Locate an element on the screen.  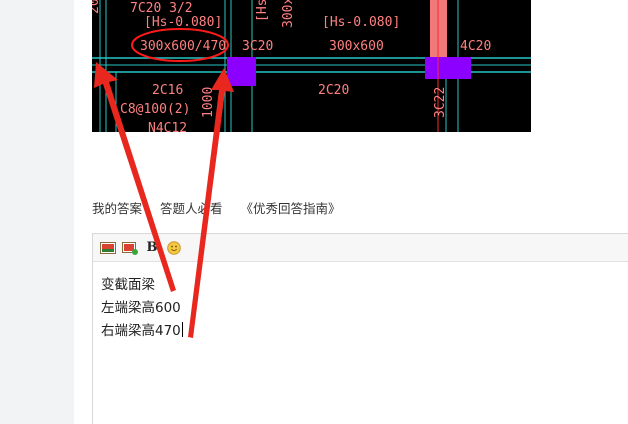
label-rebar-3c20: 3C20 is located at coordinates (257, 46).